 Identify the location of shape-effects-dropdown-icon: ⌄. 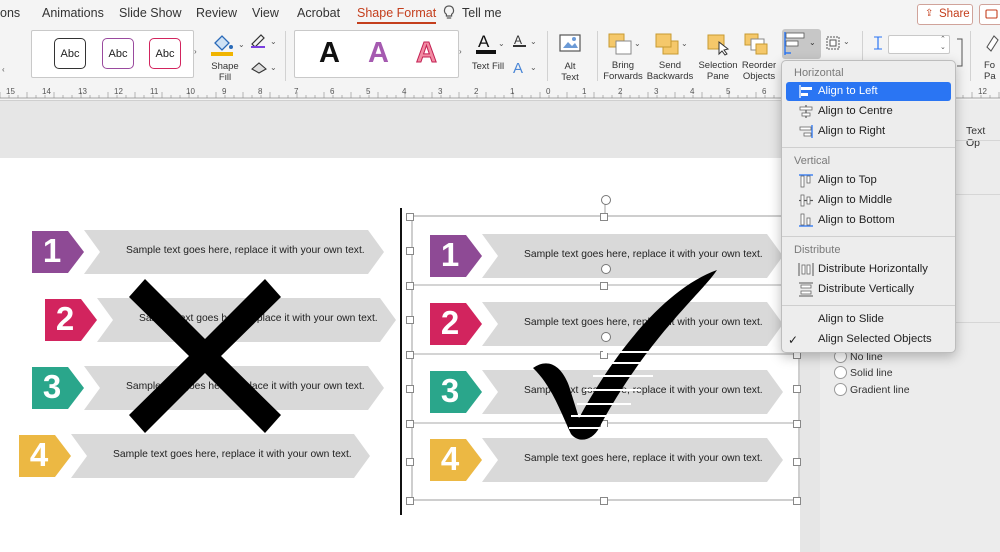
(273, 67).